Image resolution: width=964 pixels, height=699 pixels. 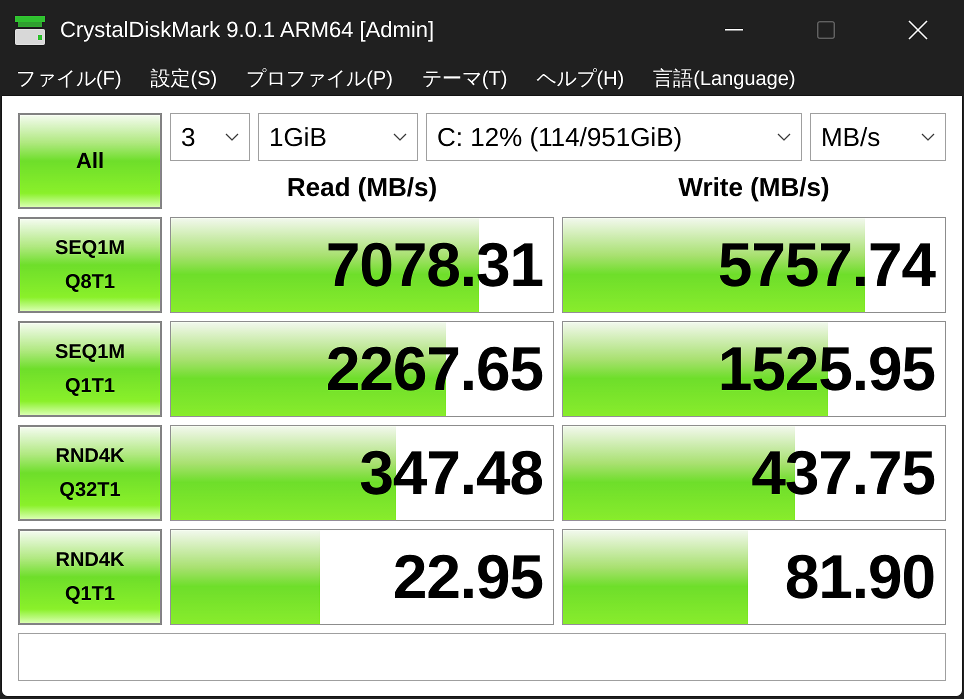 I want to click on menu-item: 設定(S), so click(x=184, y=78).